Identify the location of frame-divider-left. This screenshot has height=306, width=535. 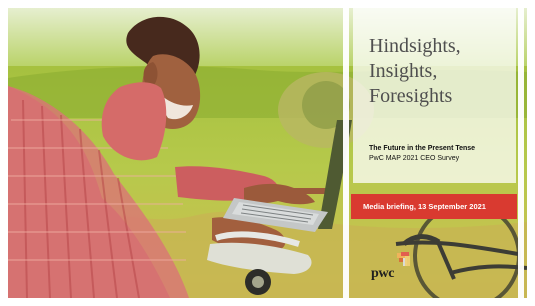
(346, 153).